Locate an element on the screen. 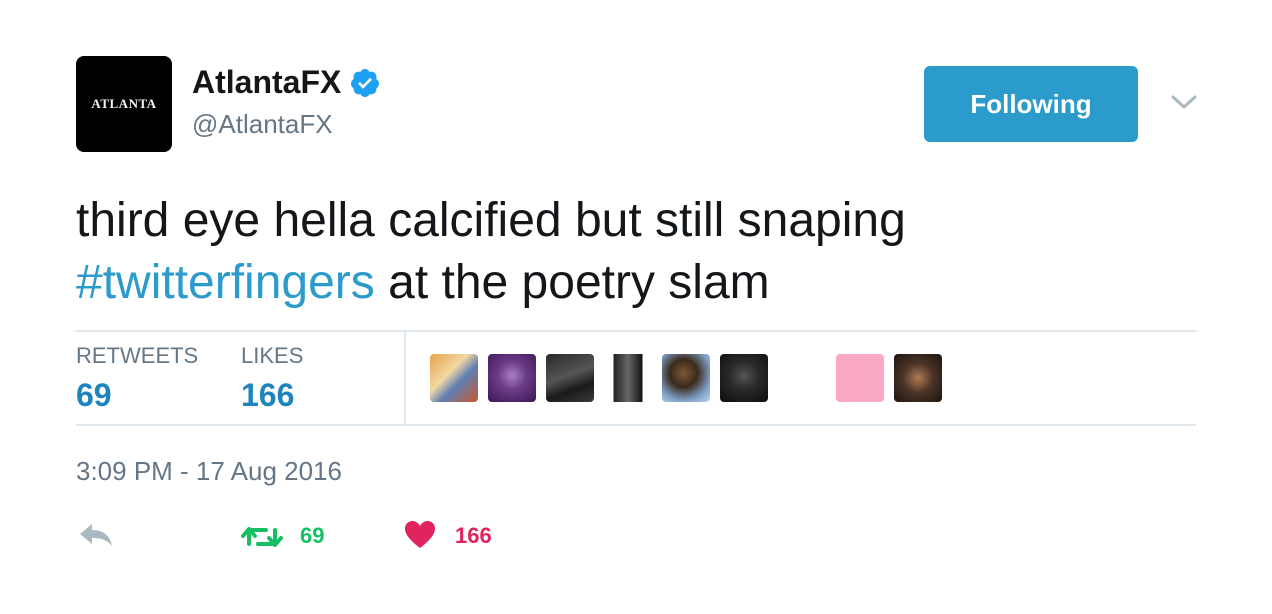 The width and height of the screenshot is (1272, 614). likes-stat: LIKES 166 is located at coordinates (272, 378).